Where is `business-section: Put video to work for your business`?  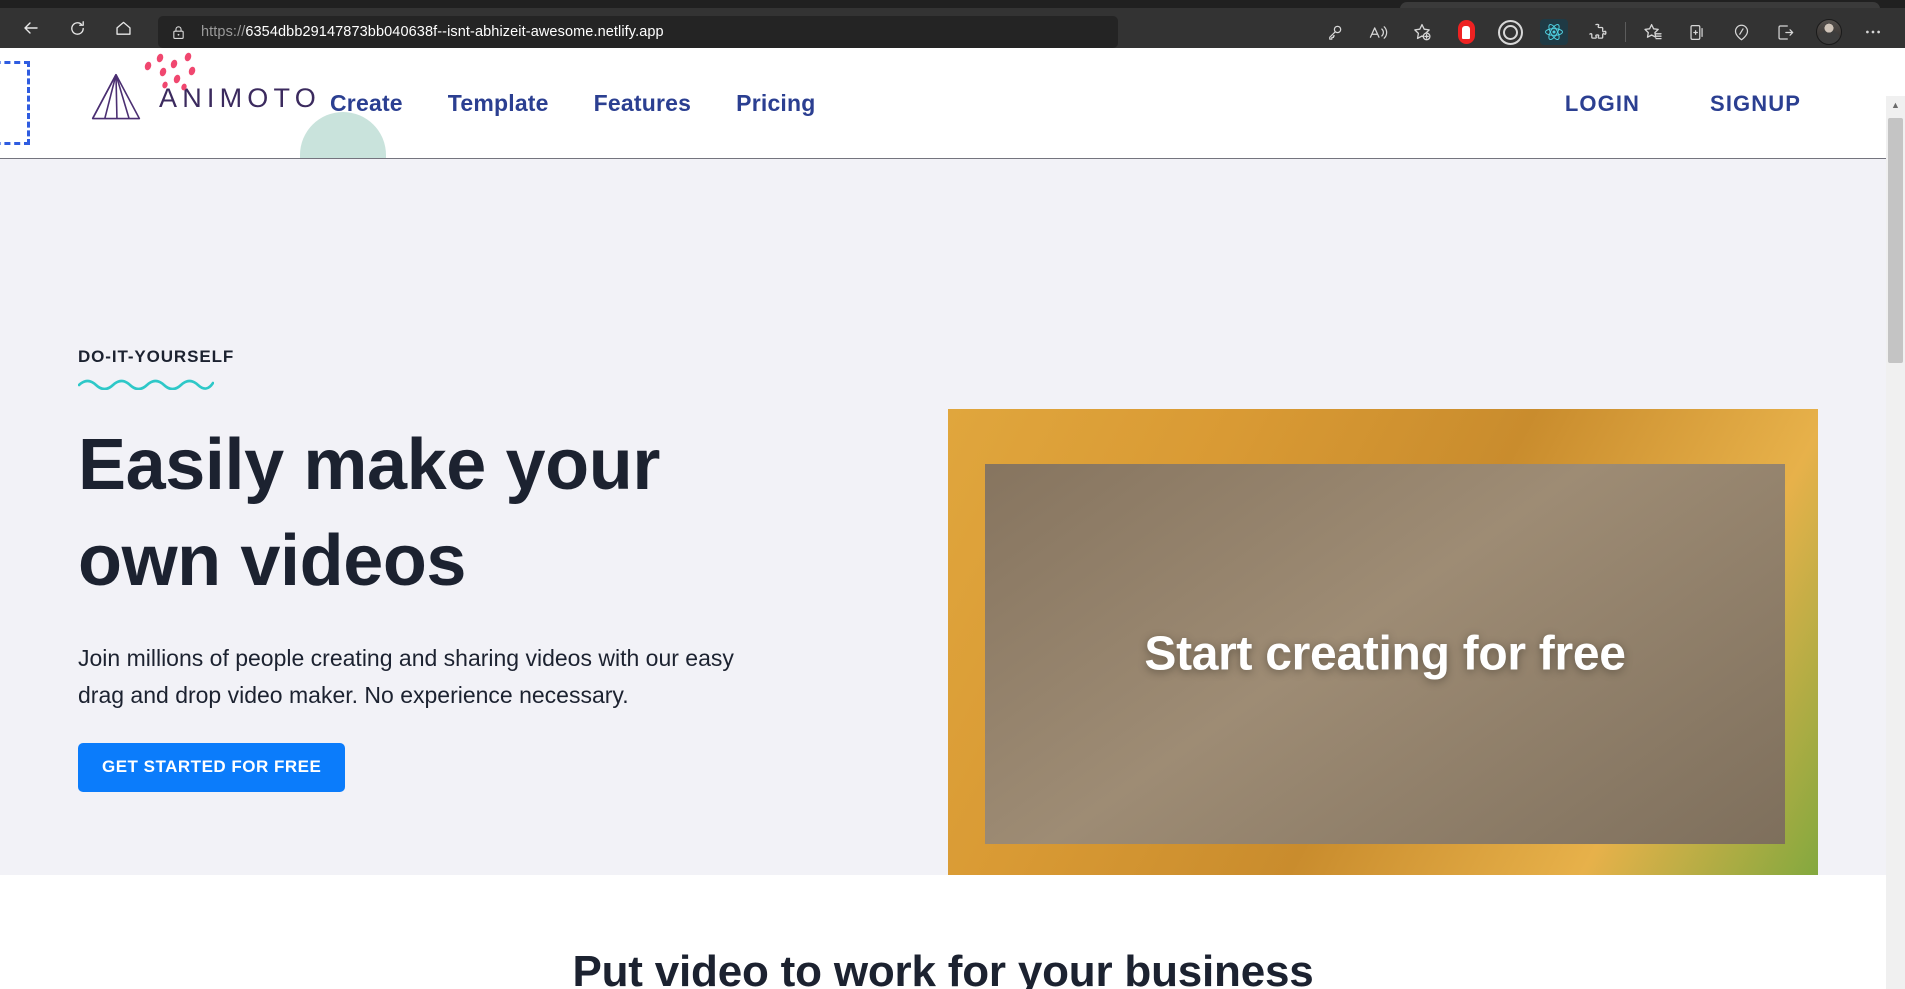 business-section: Put video to work for your business is located at coordinates (943, 932).